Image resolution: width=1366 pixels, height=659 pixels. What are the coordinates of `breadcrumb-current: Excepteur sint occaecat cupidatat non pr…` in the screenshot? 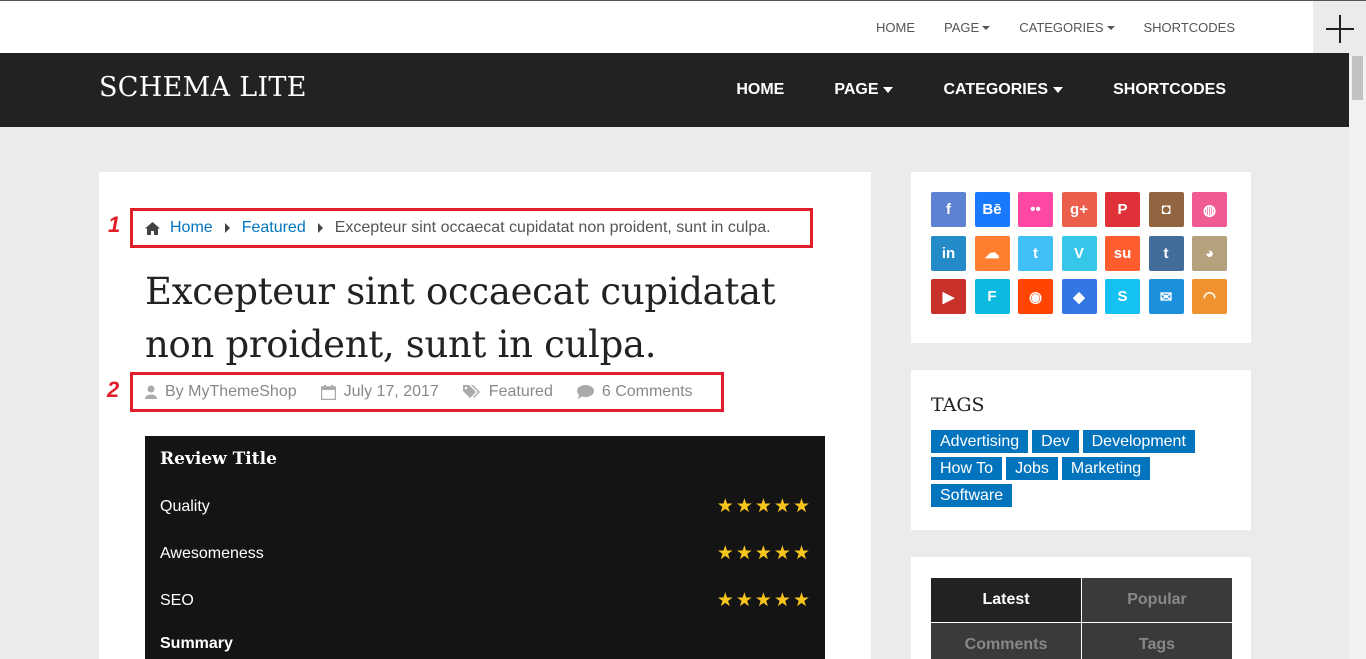 It's located at (552, 227).